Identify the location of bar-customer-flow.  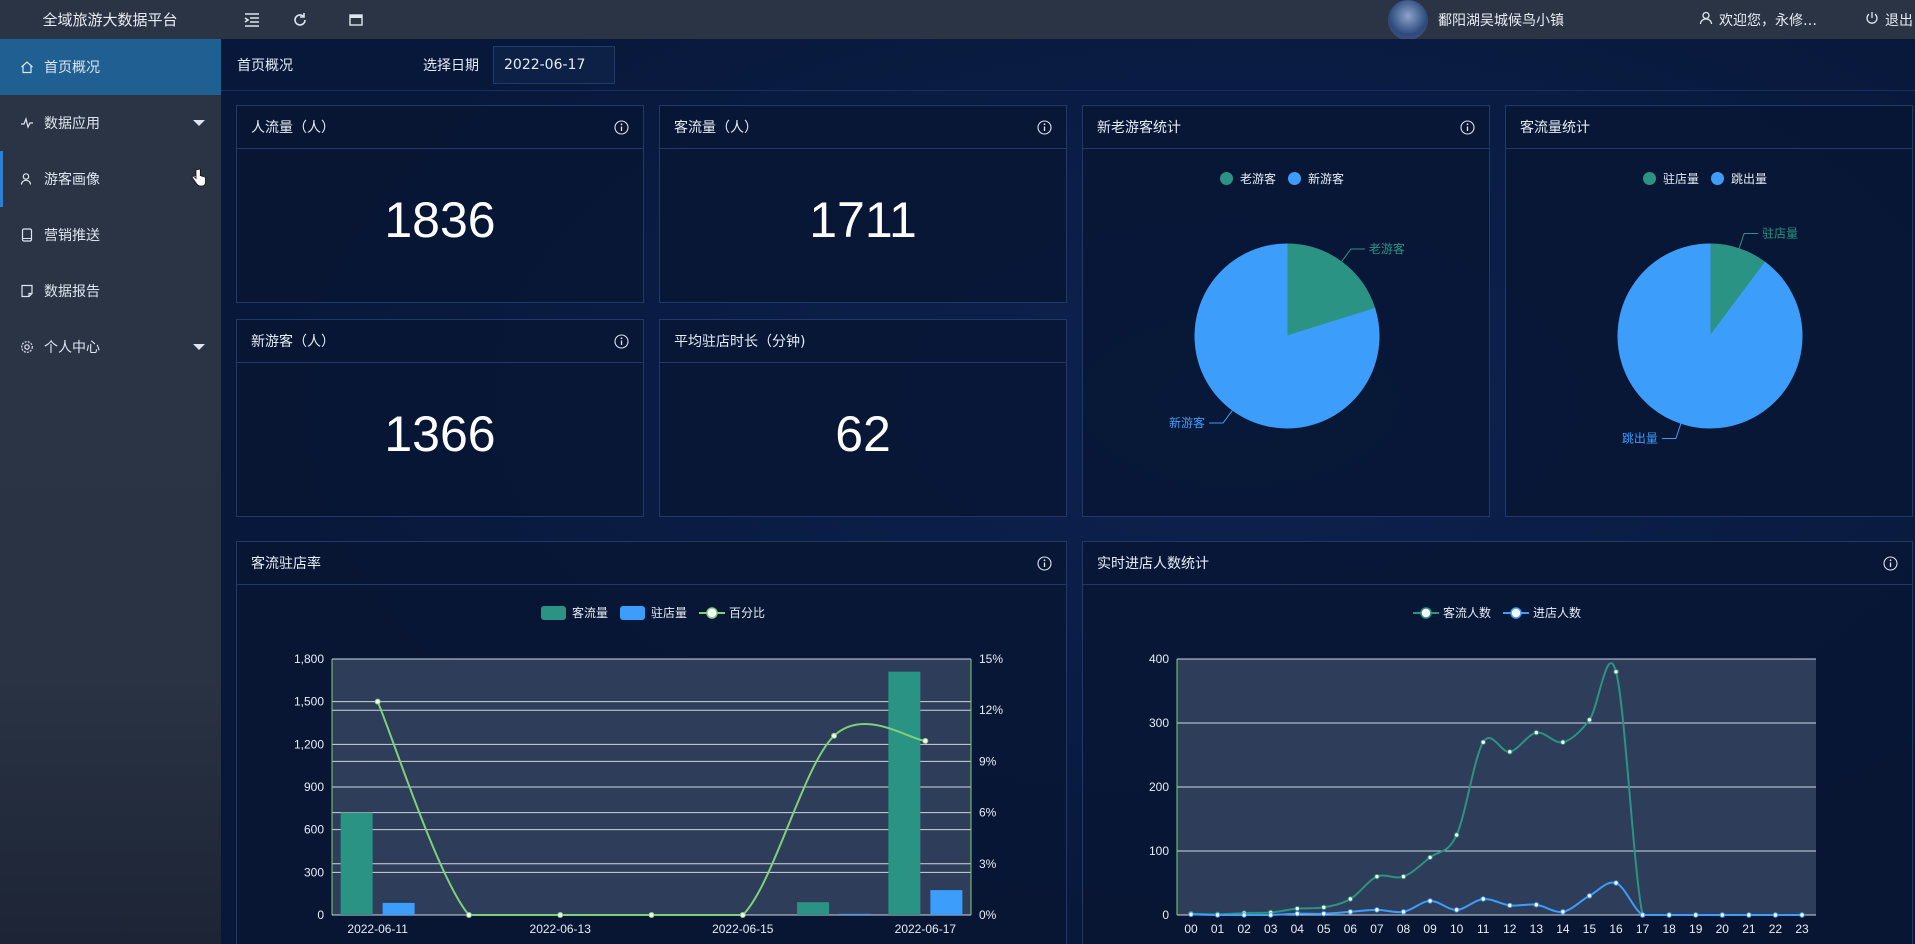
(356, 863).